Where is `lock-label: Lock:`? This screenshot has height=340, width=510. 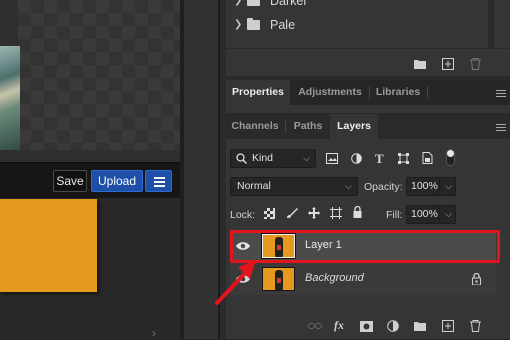 lock-label: Lock: is located at coordinates (243, 215).